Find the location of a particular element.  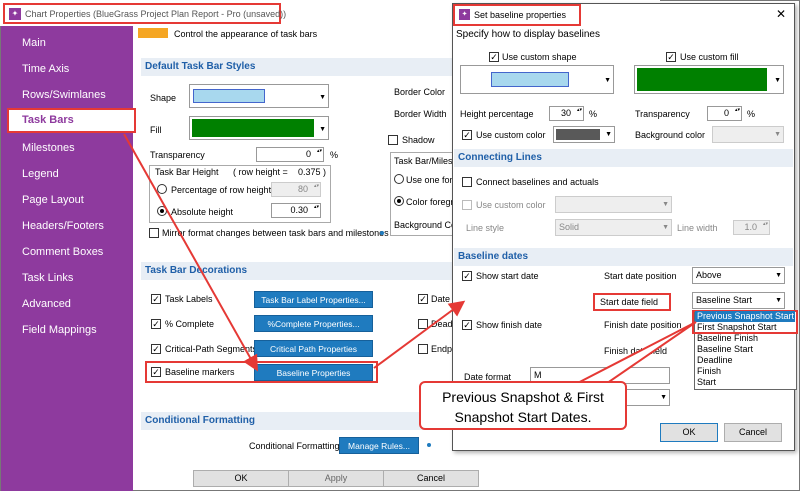

sidebar-item-rows-swimlanes: Rows/Swimlanes is located at coordinates (64, 95).